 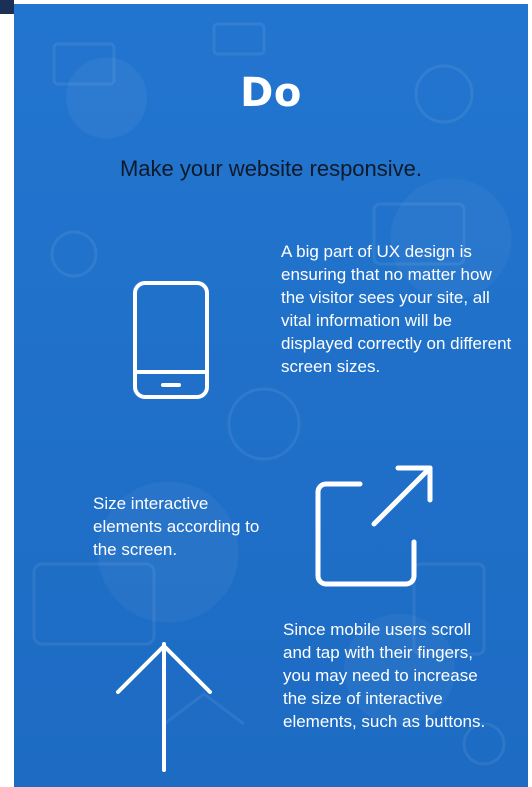 What do you see at coordinates (164, 707) in the screenshot?
I see `arrow-up-icon` at bounding box center [164, 707].